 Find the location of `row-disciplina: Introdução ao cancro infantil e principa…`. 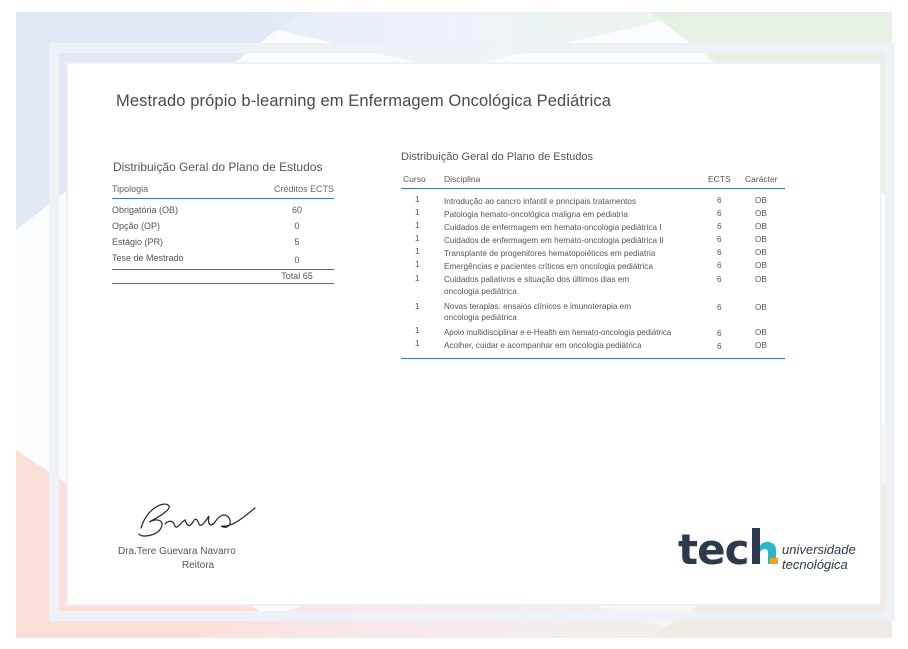

row-disciplina: Introdução ao cancro infantil e principa… is located at coordinates (540, 201).